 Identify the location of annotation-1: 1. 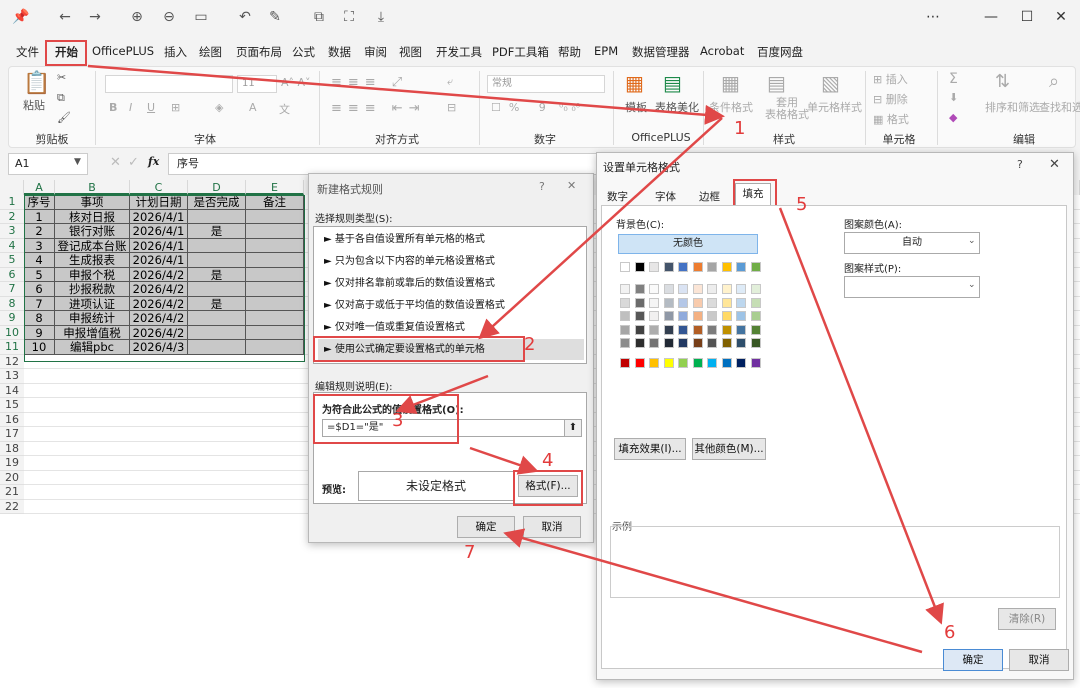
(740, 128).